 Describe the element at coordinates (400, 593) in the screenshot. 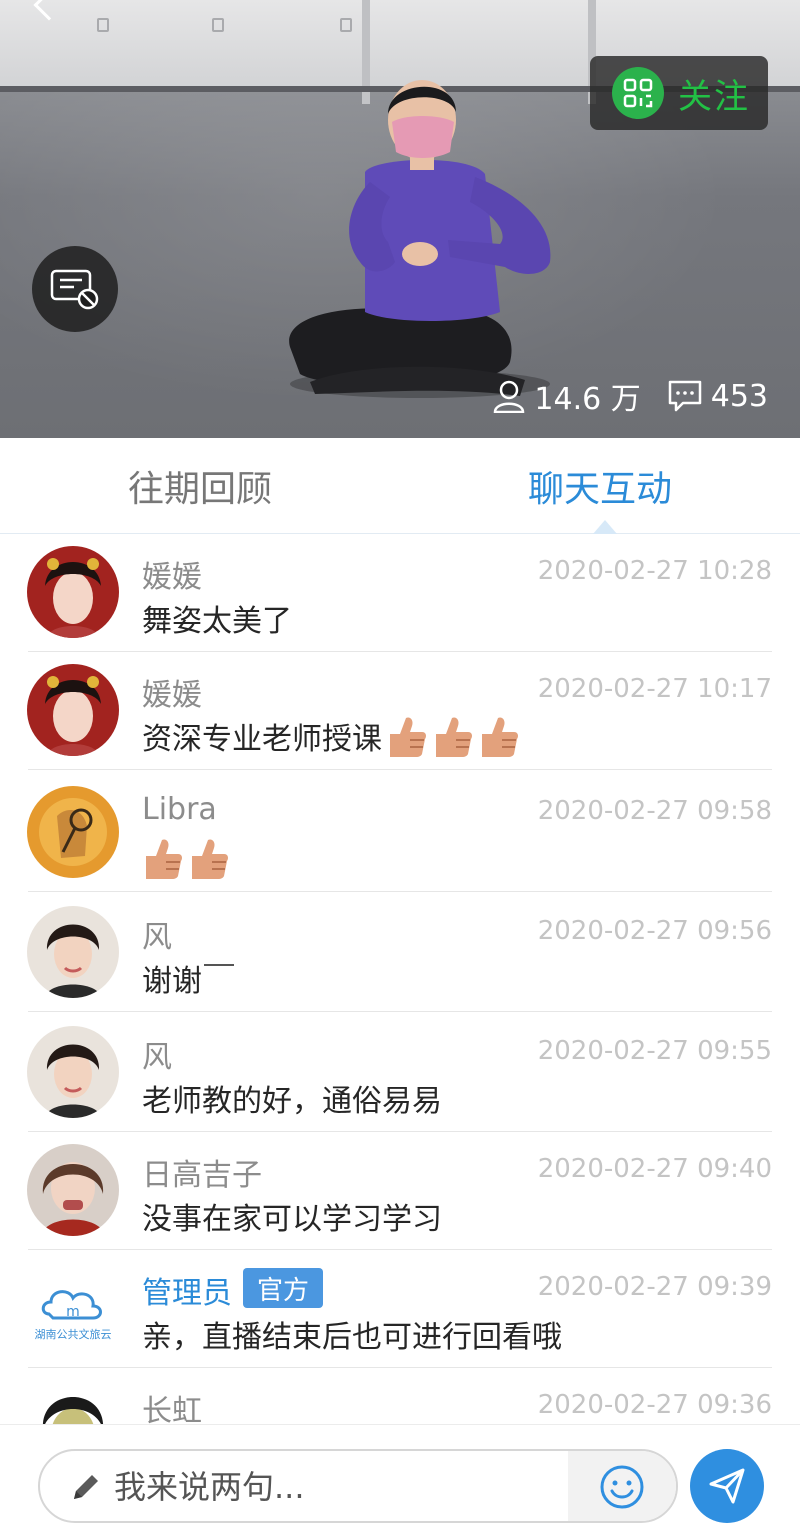

I see `chat-message: 媛媛 2020-02-27 10:28 舞姿太美了` at that location.